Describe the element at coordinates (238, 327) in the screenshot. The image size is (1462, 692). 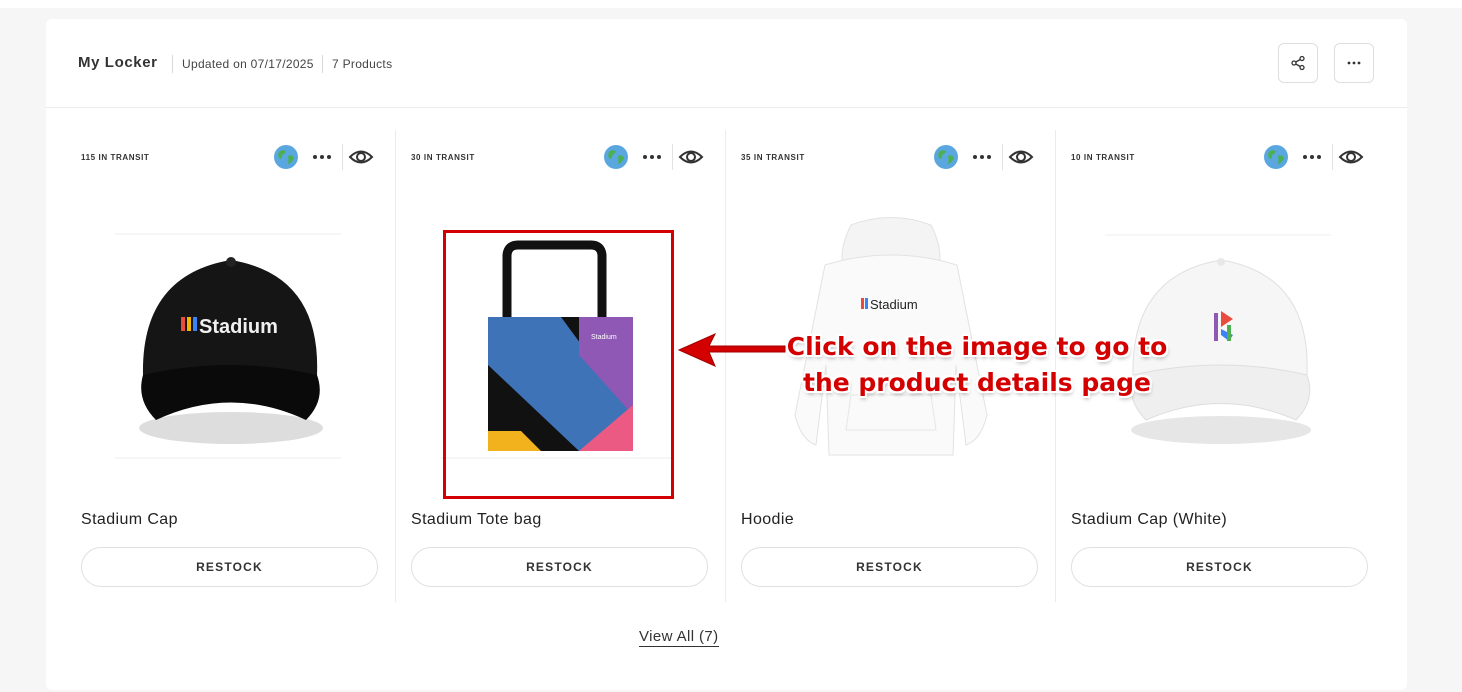
I see `cap-logo-text: Stadium` at that location.